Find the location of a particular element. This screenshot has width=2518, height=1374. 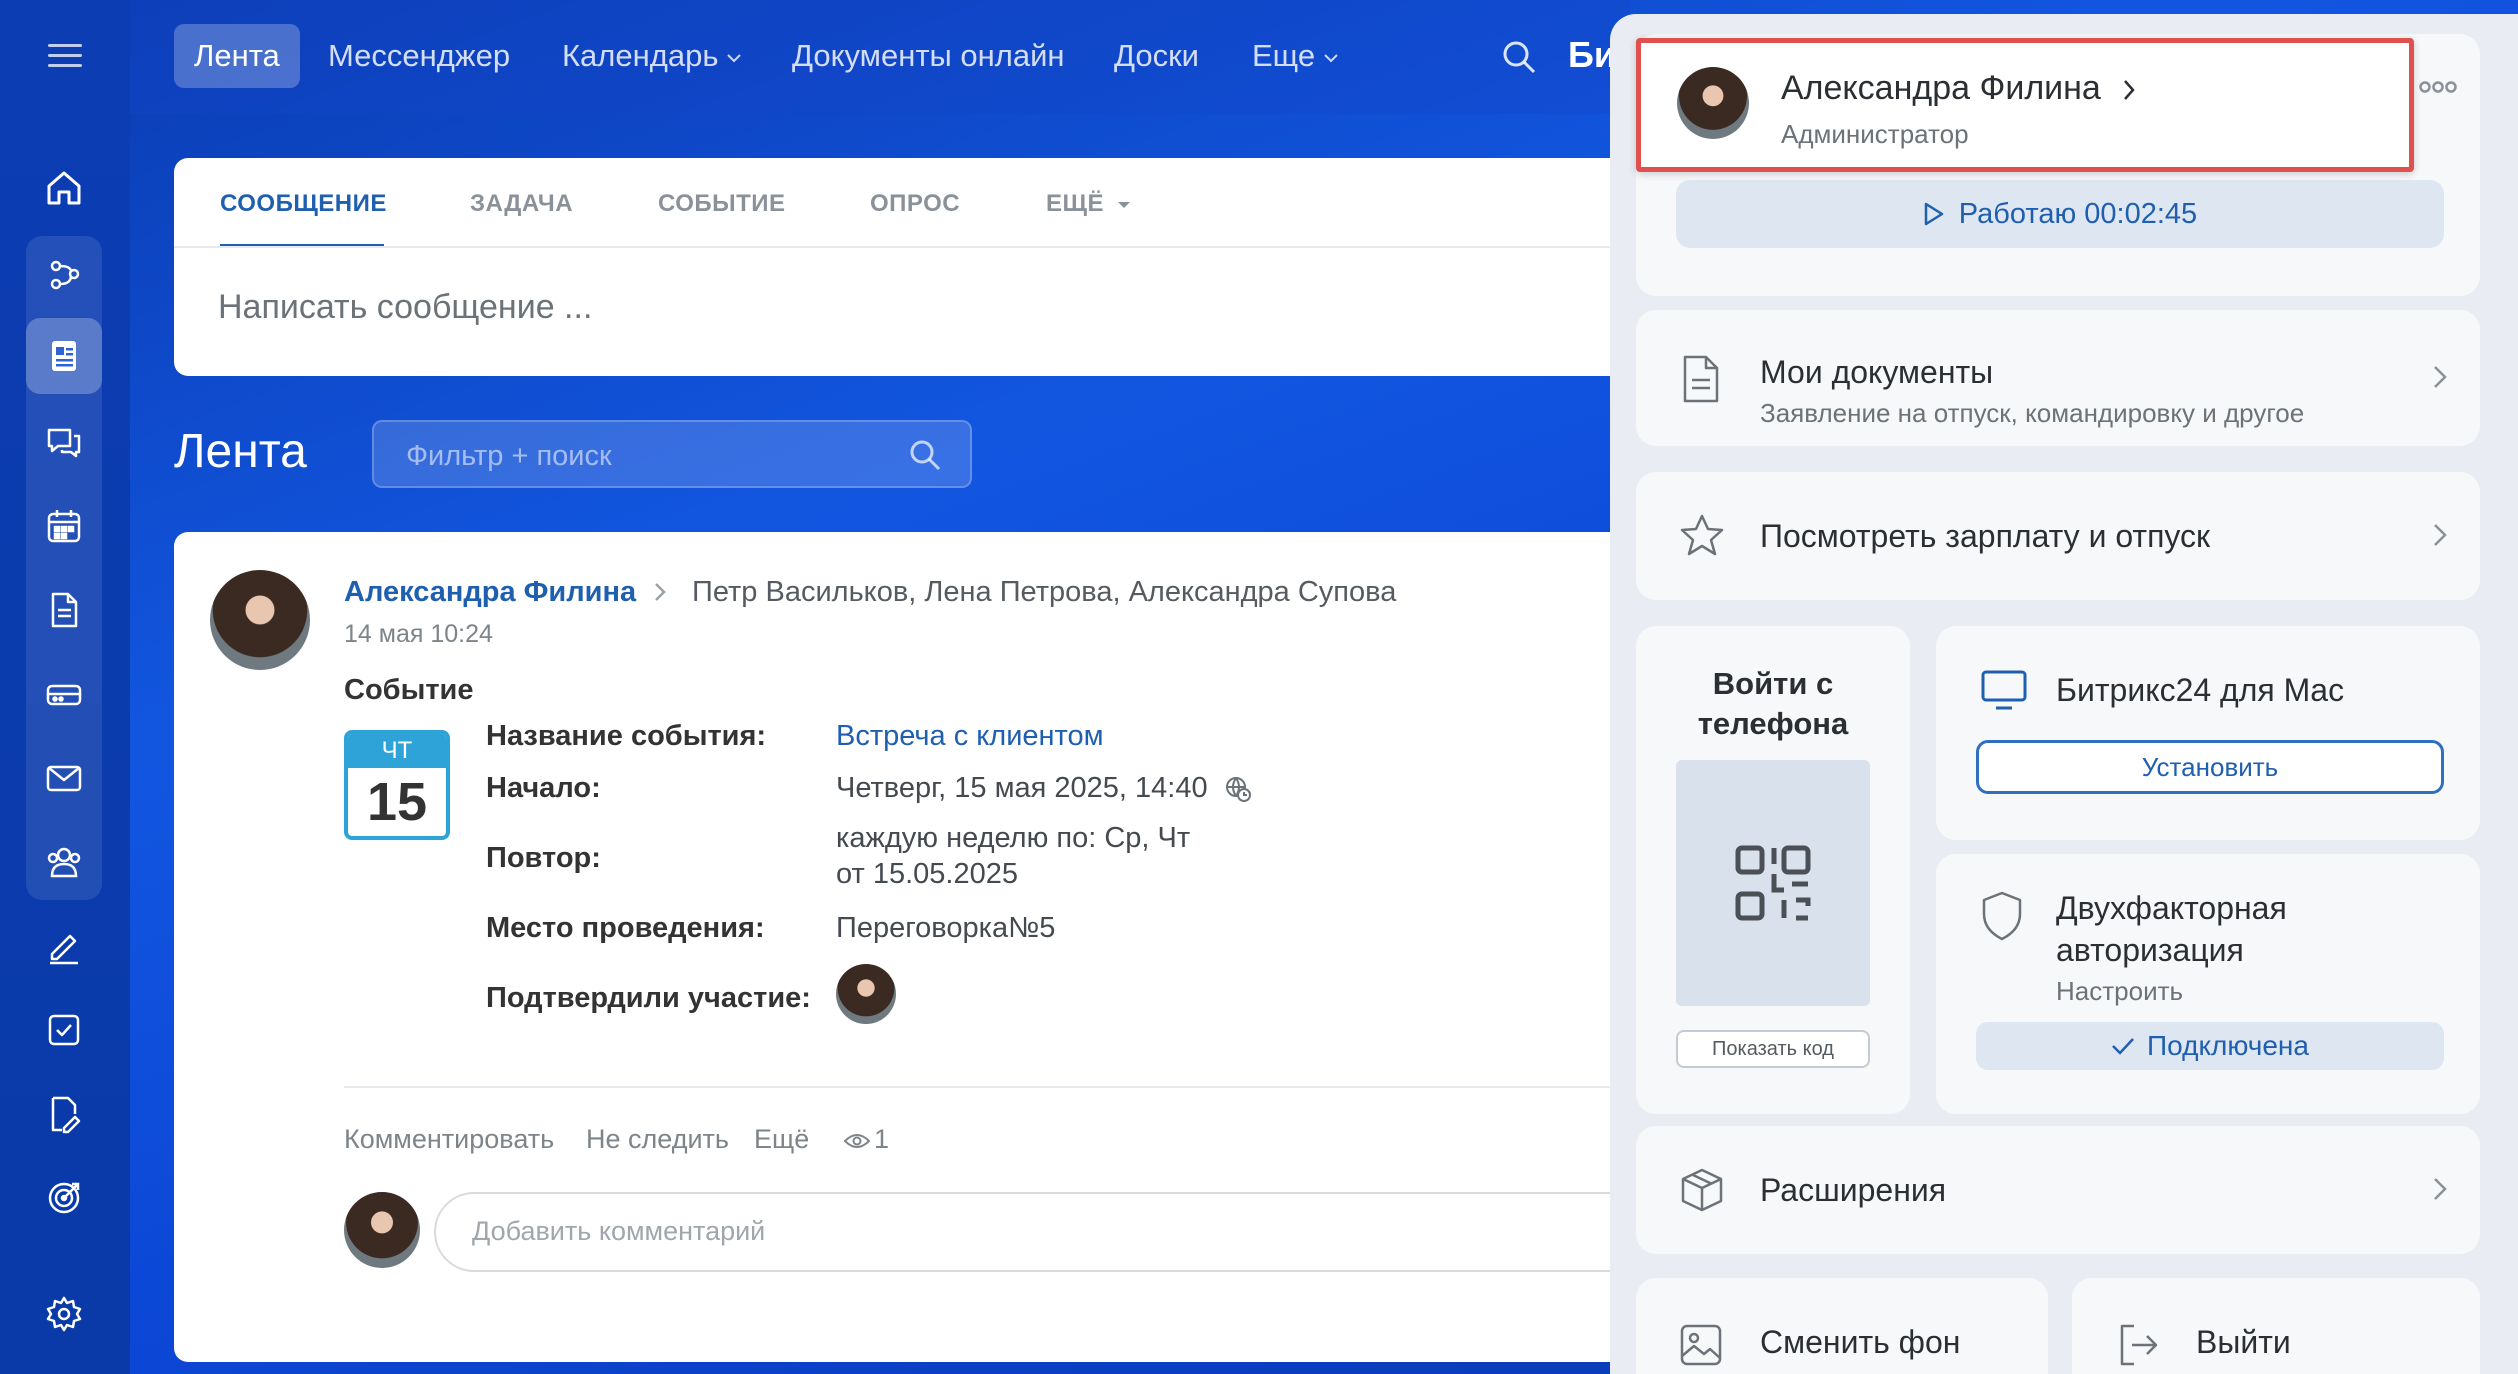

caret-down-icon is located at coordinates (1124, 204).